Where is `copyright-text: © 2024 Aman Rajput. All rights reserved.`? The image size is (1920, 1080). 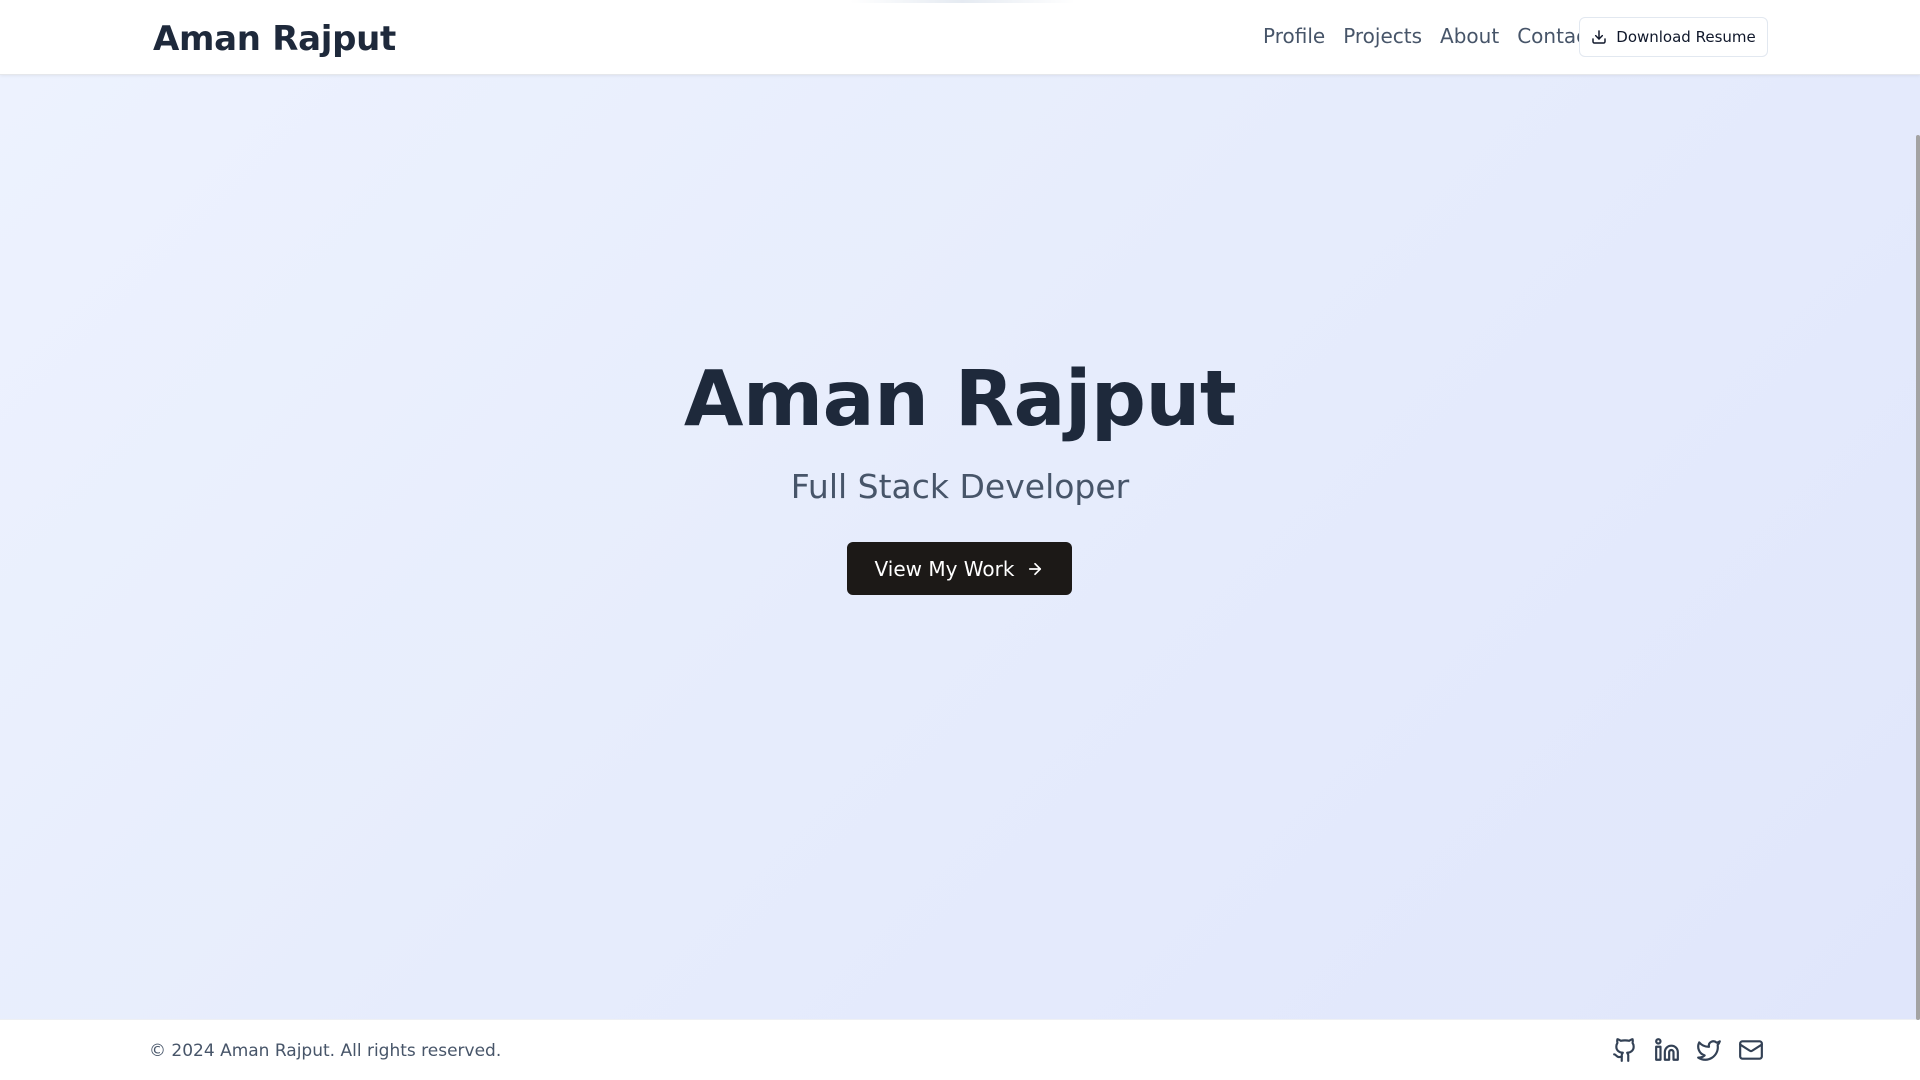 copyright-text: © 2024 Aman Rajput. All rights reserved. is located at coordinates (325, 1051).